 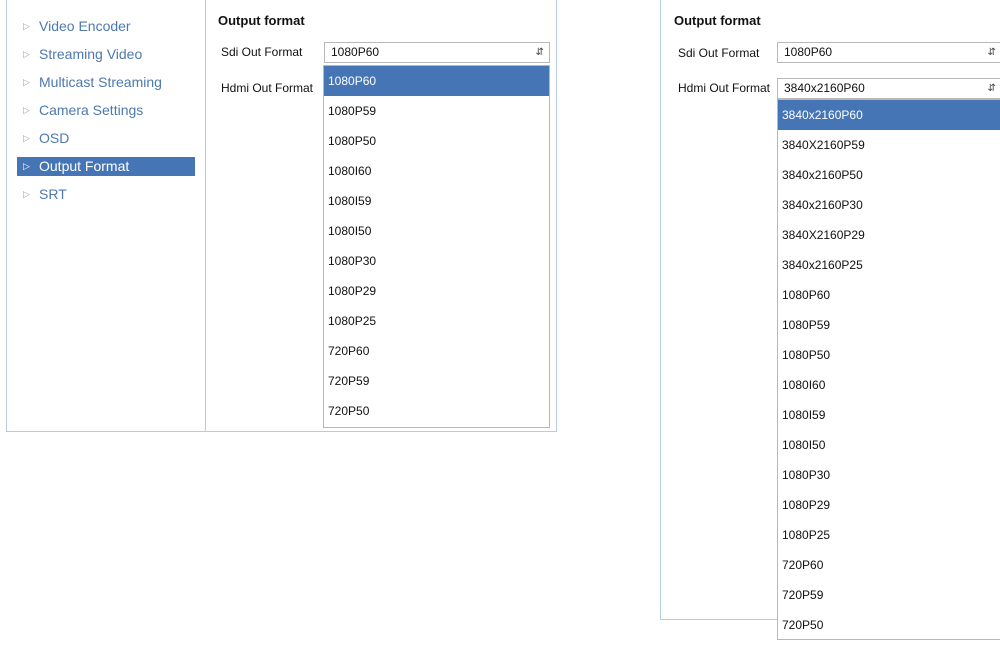 I want to click on dropdown-option: 3840x2160P60, so click(x=889, y=115).